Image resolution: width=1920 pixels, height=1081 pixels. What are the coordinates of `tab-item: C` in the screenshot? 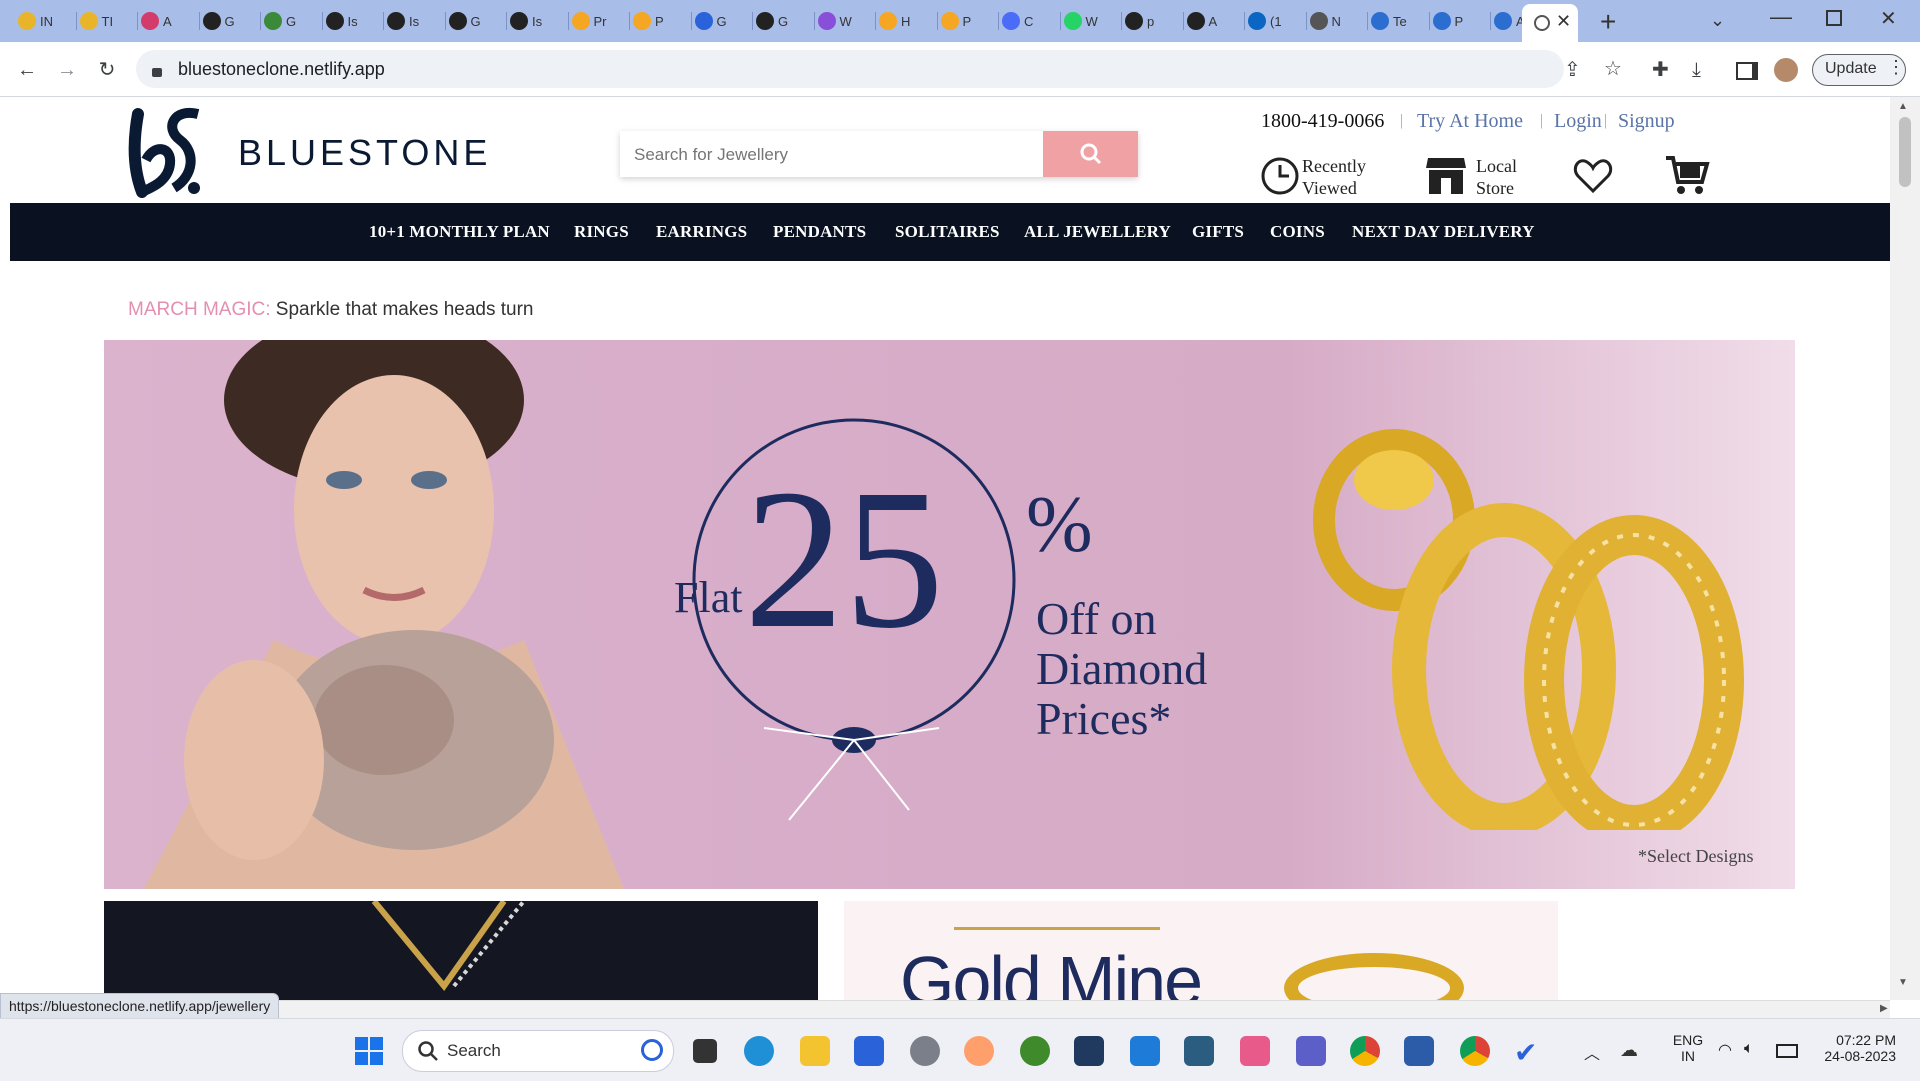 It's located at (1031, 21).